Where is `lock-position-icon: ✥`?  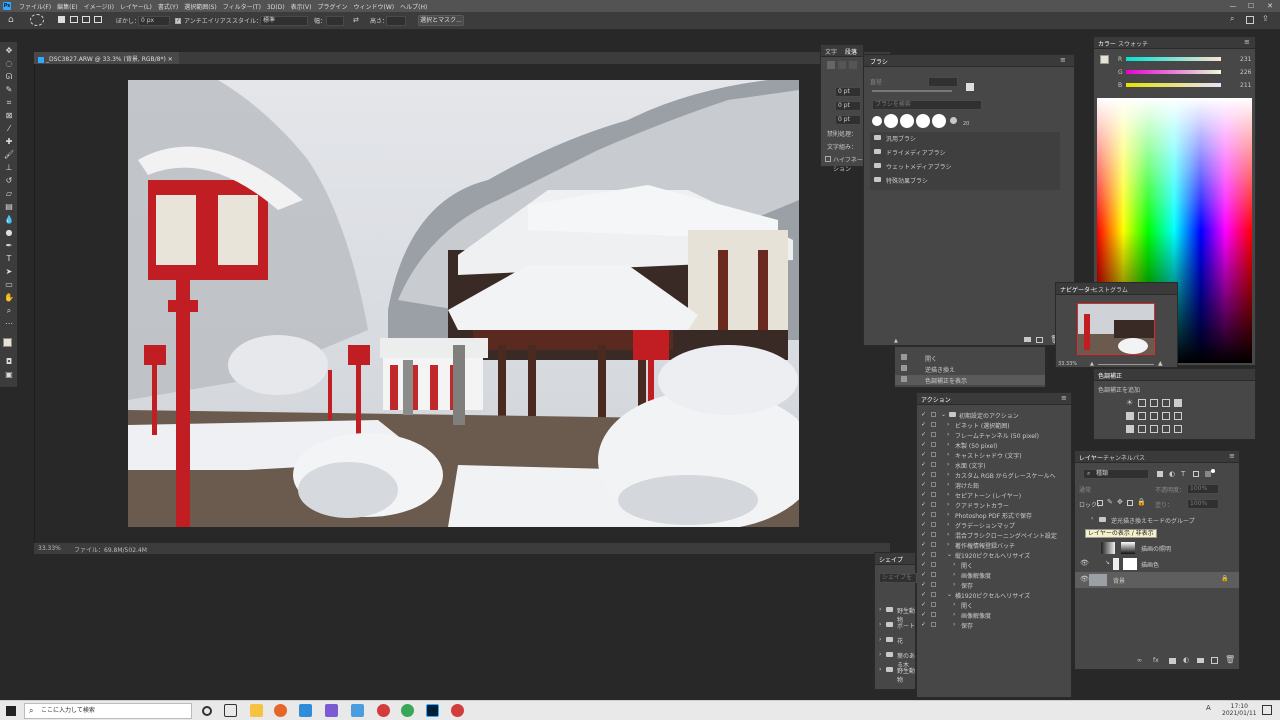
lock-position-icon: ✥ is located at coordinates (1120, 502).